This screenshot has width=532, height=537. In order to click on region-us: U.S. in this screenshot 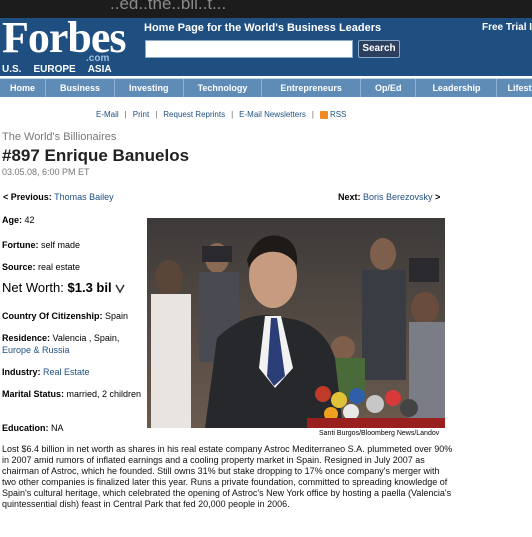, I will do `click(11, 69)`.